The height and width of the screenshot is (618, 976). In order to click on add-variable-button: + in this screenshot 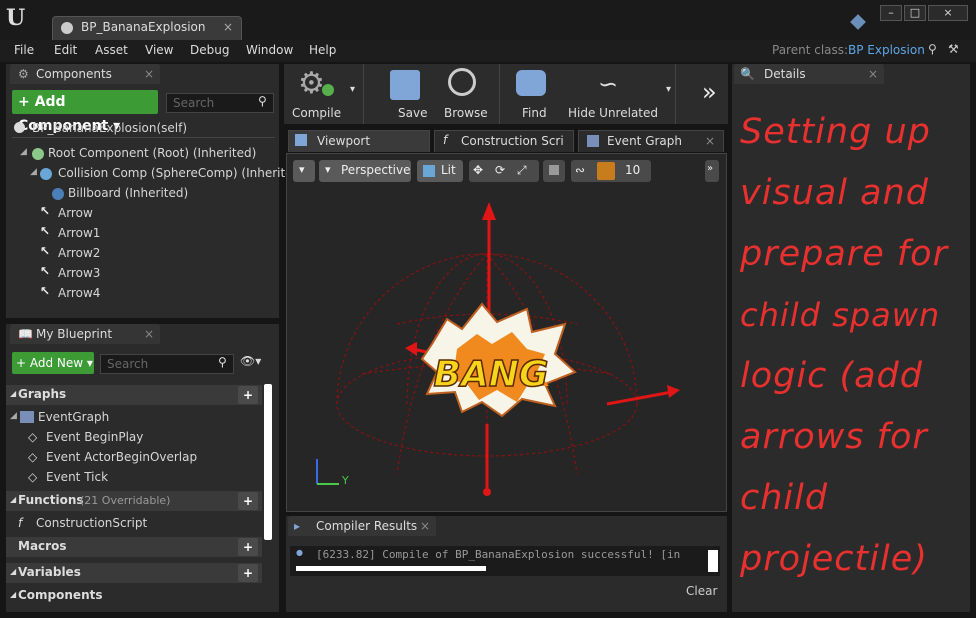, I will do `click(248, 573)`.